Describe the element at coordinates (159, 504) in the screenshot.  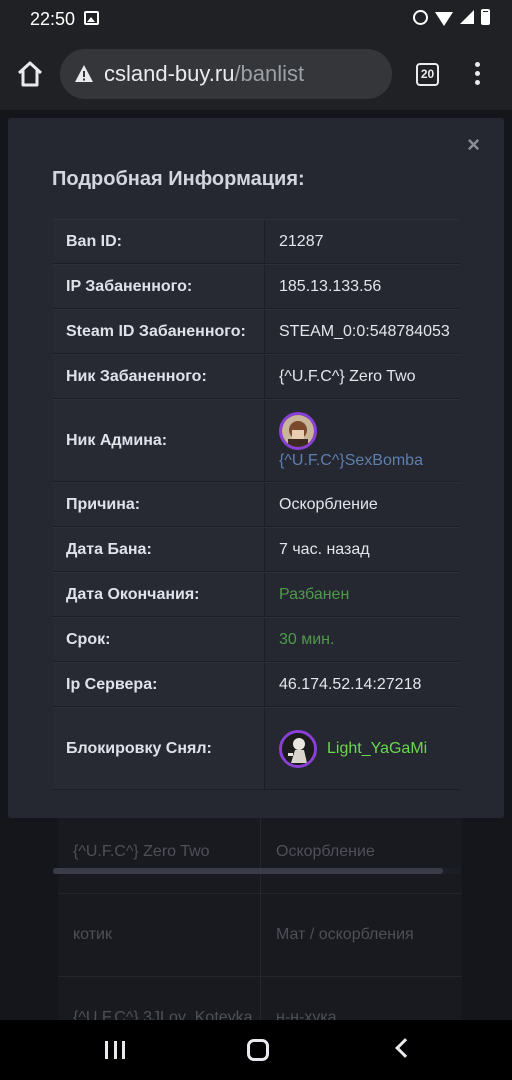
I see `row-label: Причина:` at that location.